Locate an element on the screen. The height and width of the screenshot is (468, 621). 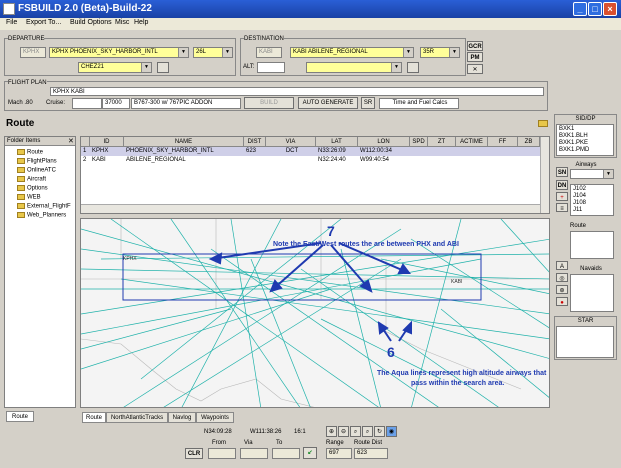
destination-runway-select: 35R ▼ is located at coordinates (440, 52).